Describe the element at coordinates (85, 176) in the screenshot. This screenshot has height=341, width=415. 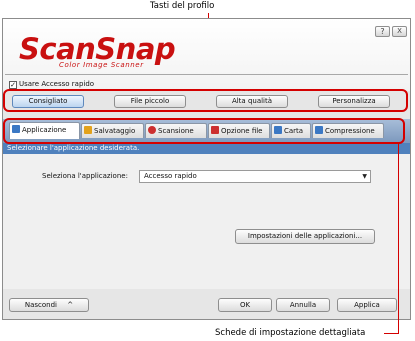
I see `select-application-label: Seleziona l'applicazione:` at that location.